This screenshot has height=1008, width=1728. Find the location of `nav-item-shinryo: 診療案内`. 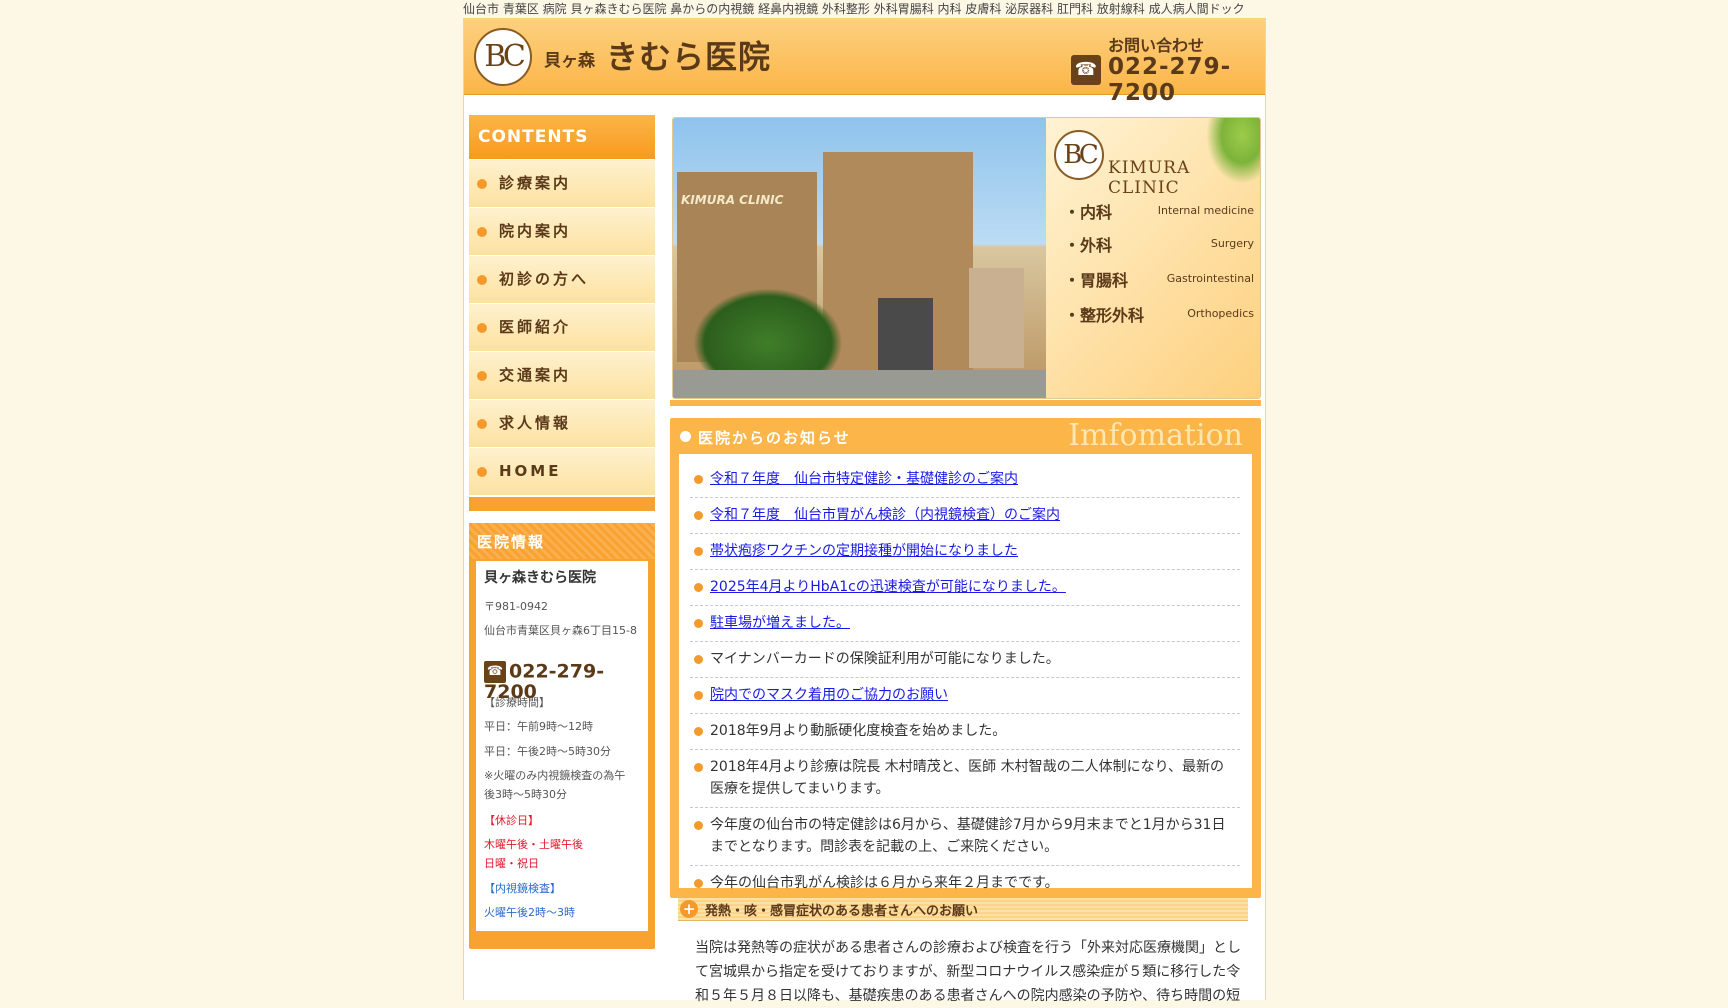

nav-item-shinryo: 診療案内 is located at coordinates (562, 183).